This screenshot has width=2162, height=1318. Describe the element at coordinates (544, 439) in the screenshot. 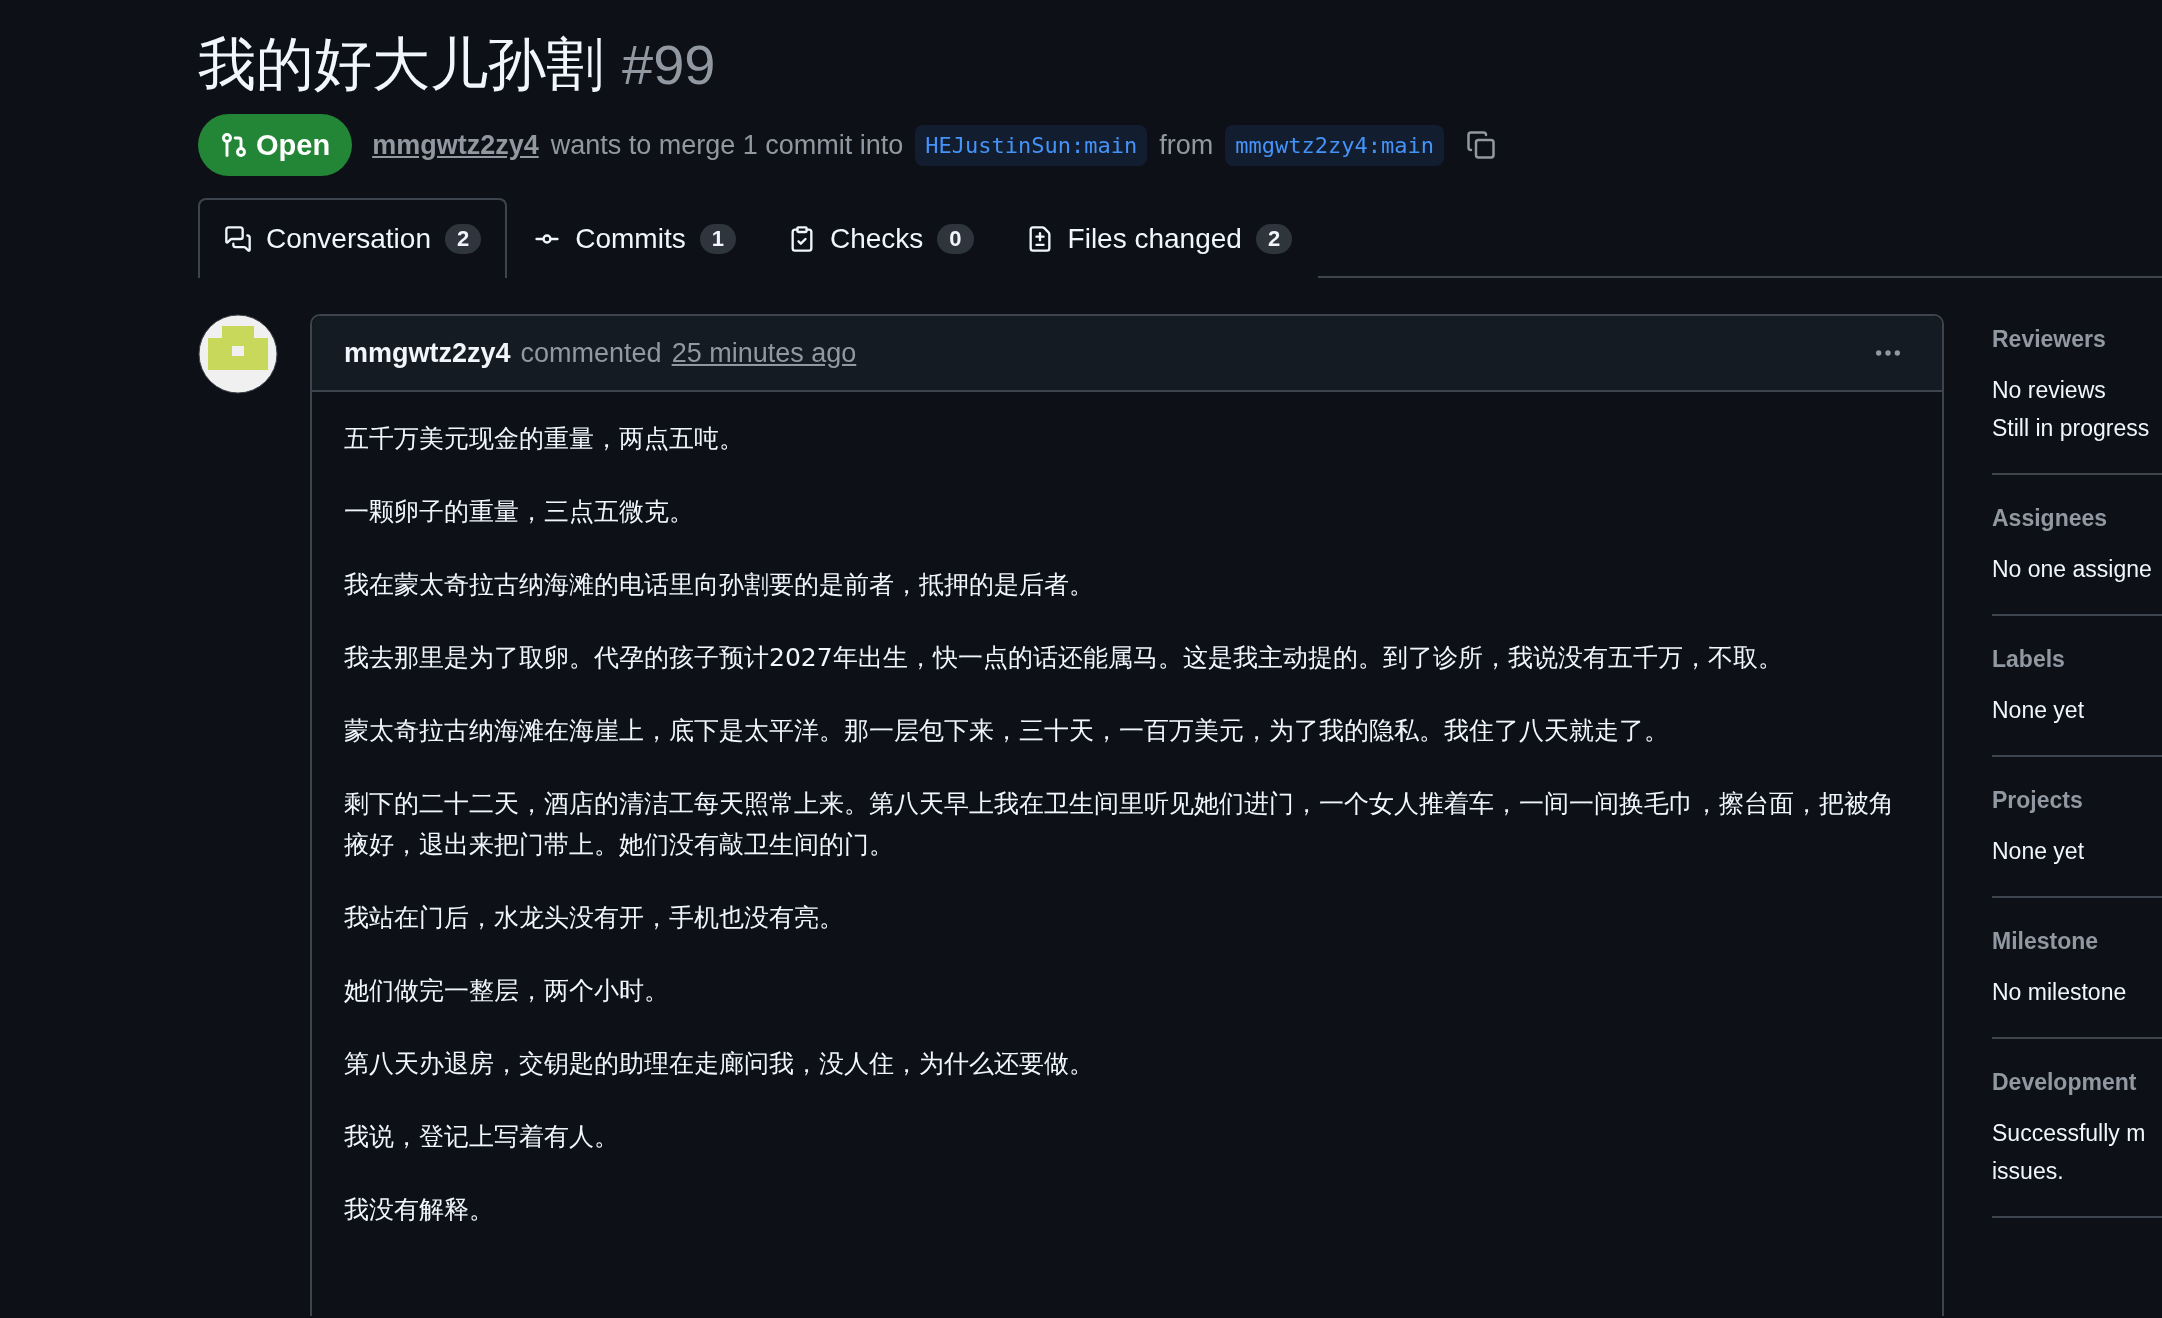

I see `comment-paragraph: 五千万美元现金的重量，两点五吨。` at that location.